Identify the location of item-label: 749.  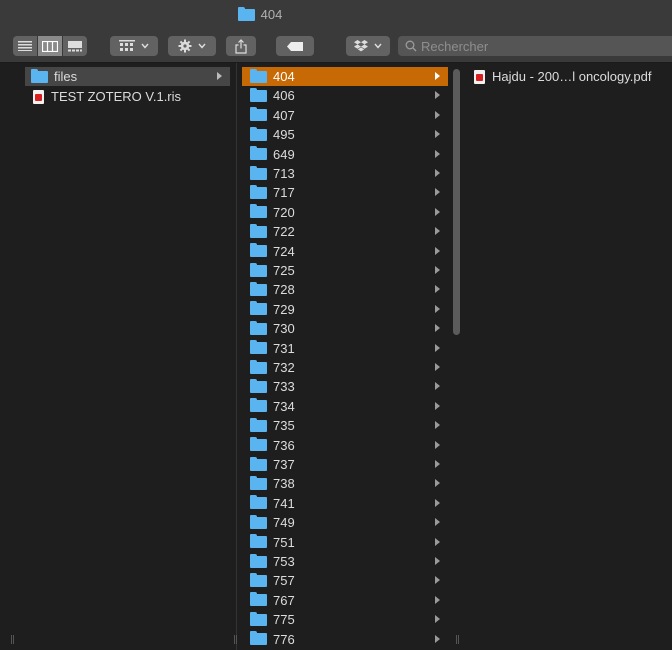
(284, 523).